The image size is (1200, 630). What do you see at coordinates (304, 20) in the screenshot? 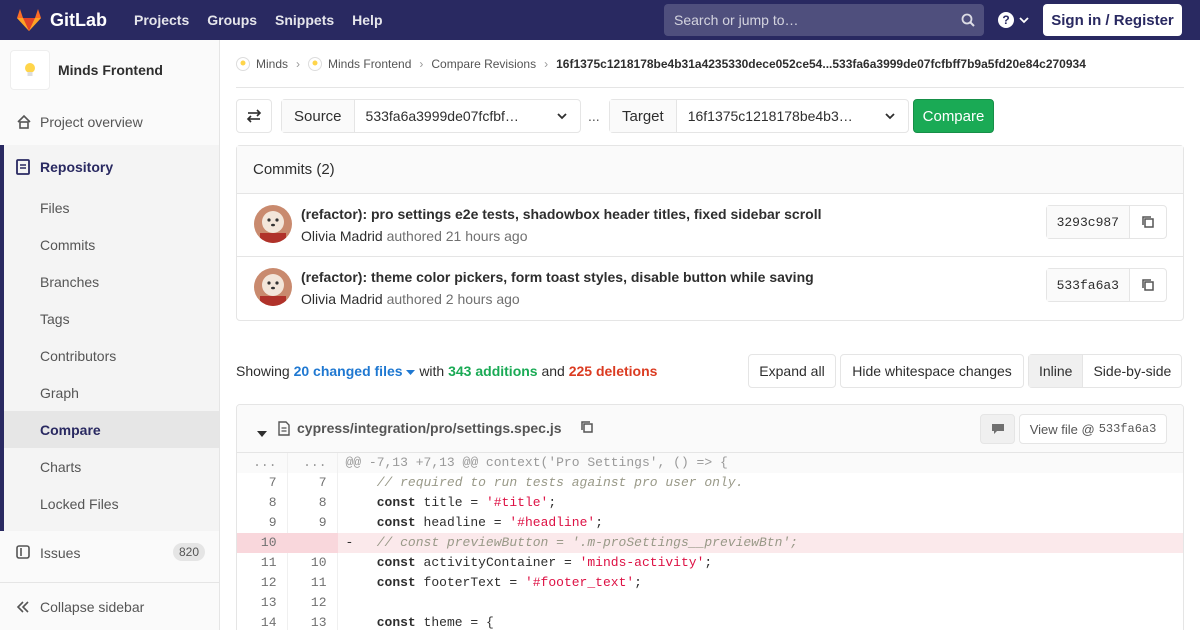
I see `nav-snippets: Snippets` at bounding box center [304, 20].